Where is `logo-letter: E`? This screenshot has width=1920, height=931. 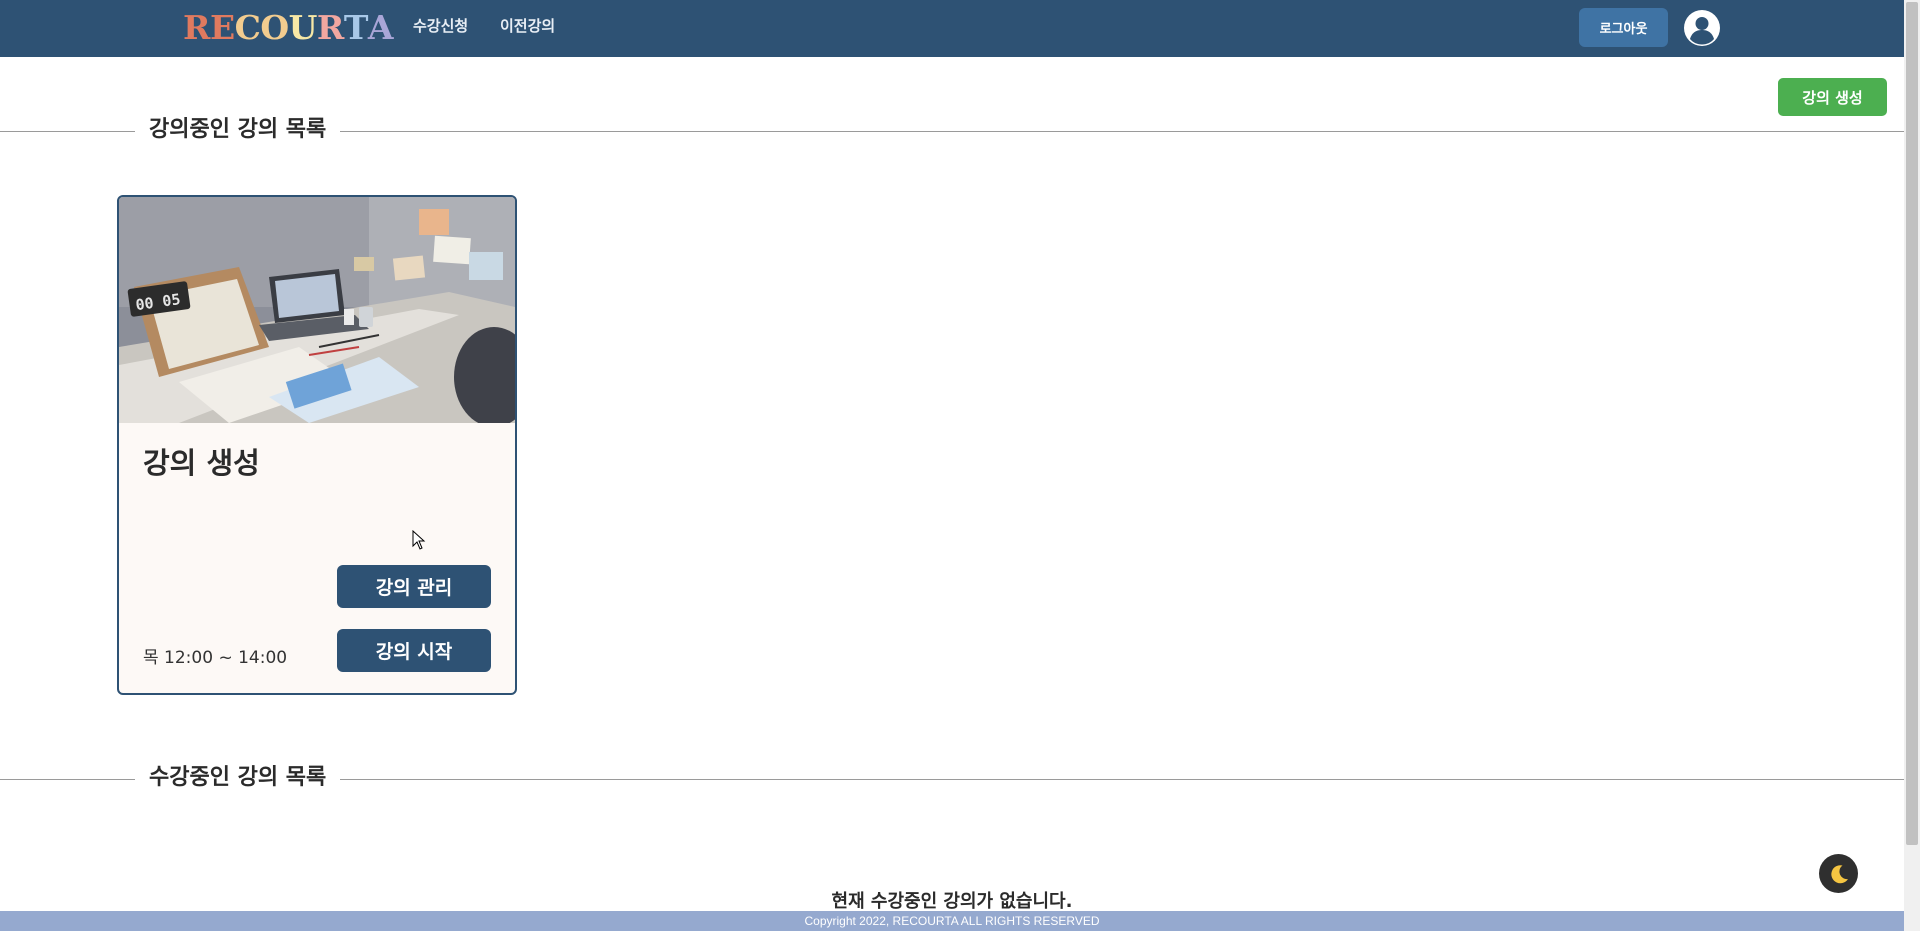
logo-letter: E is located at coordinates (222, 27).